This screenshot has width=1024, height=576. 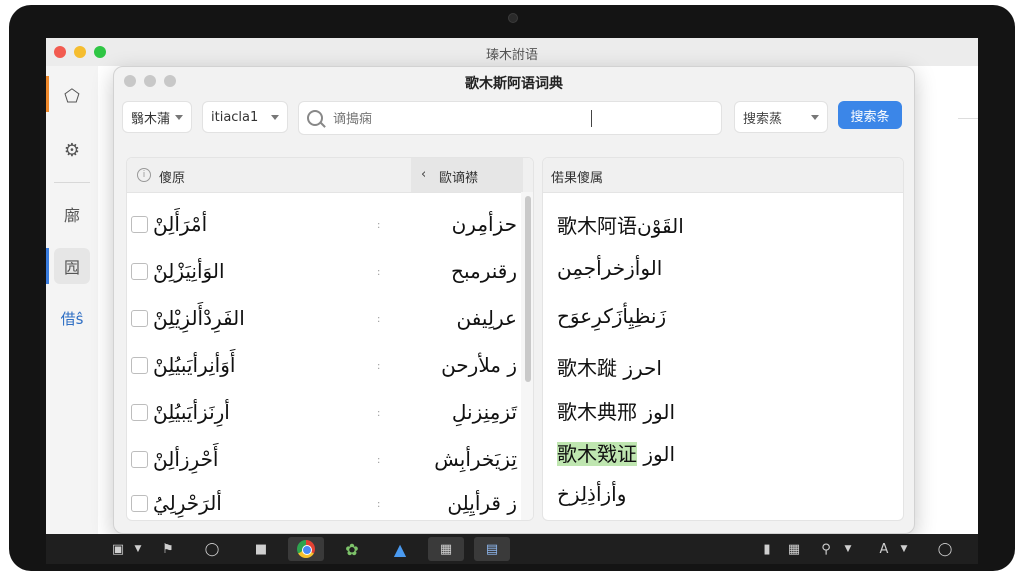 I want to click on term-cell: أرِنَزأيَبيُلِنْ, so click(x=191, y=412).